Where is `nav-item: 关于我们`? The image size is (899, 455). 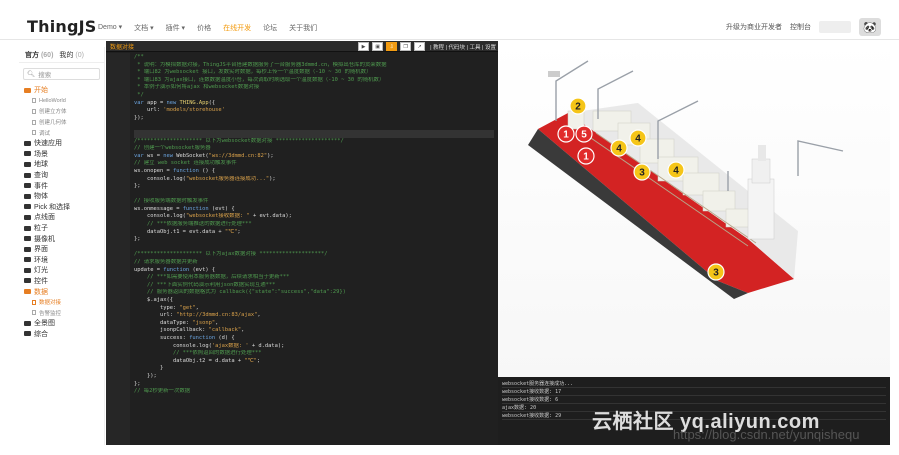
nav-item: 关于我们 is located at coordinates (303, 28).